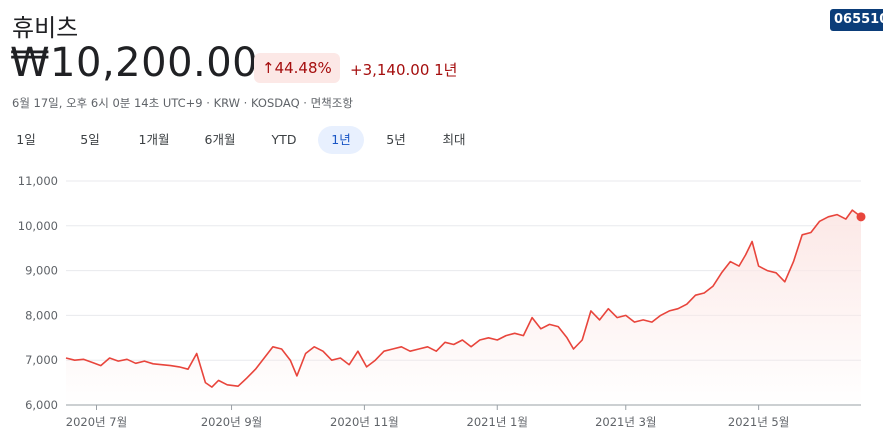 This screenshot has width=883, height=433. Describe the element at coordinates (625, 422) in the screenshot. I see `x-tick-label: 2021년 3월` at that location.